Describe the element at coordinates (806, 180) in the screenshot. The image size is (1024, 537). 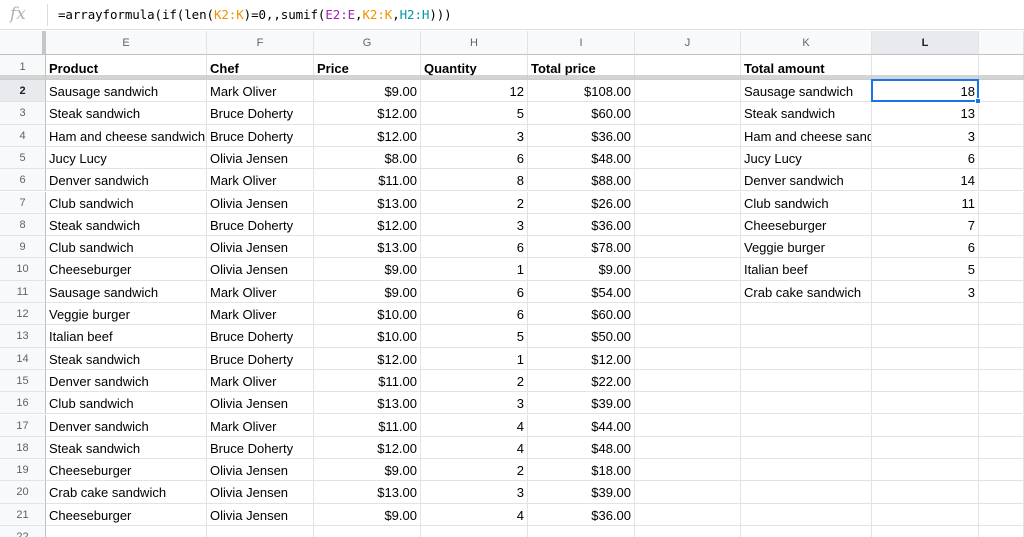
I see `total-amount-product-cell: Denver sandwich` at that location.